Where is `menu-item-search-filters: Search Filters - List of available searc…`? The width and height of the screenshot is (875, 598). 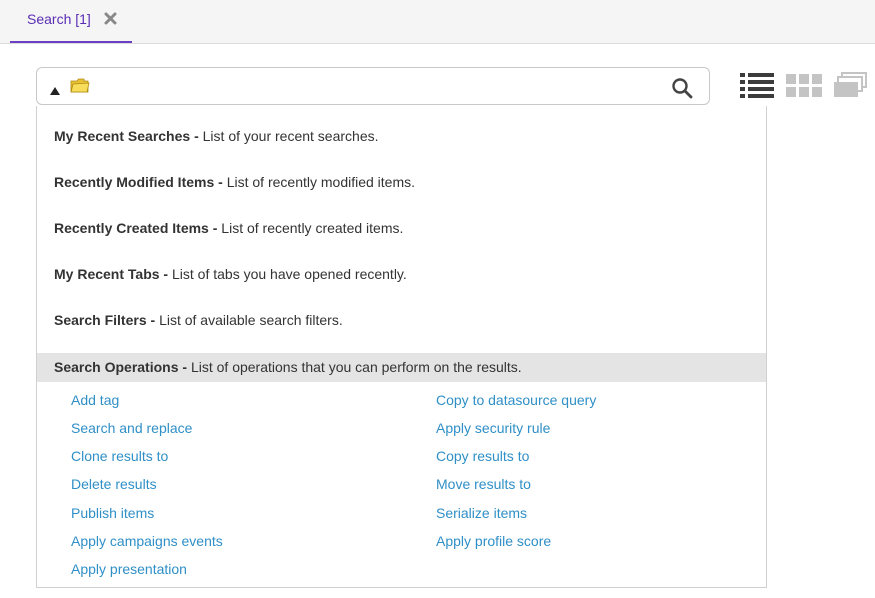 menu-item-search-filters: Search Filters - List of available searc… is located at coordinates (198, 320).